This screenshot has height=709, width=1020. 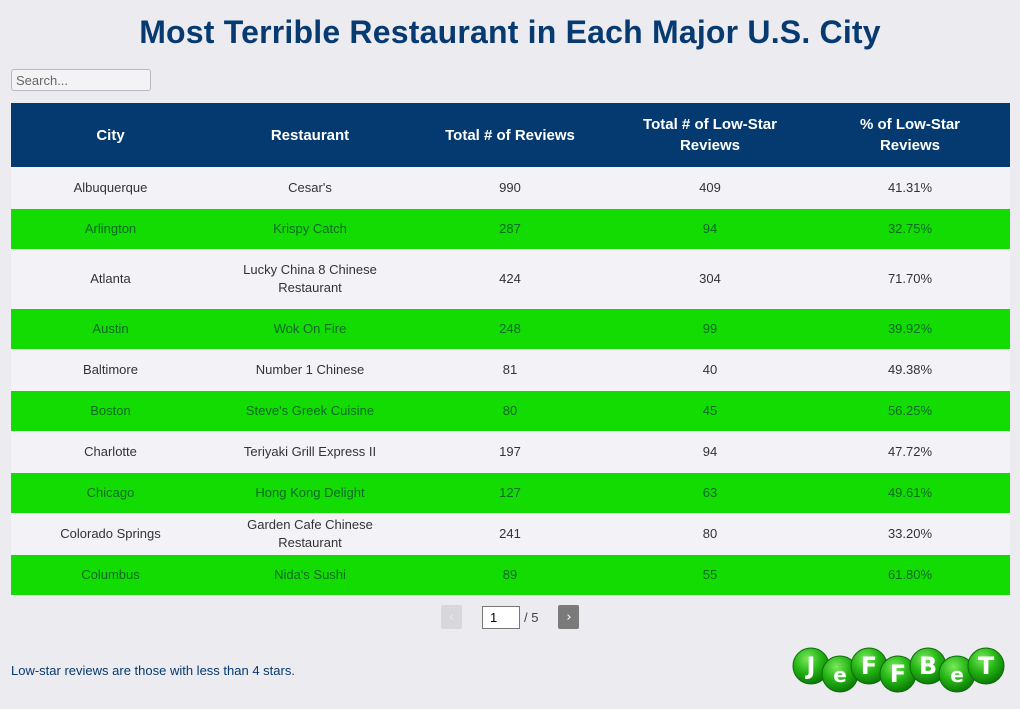 What do you see at coordinates (310, 328) in the screenshot?
I see `cell-restaurant: Wok On Fire` at bounding box center [310, 328].